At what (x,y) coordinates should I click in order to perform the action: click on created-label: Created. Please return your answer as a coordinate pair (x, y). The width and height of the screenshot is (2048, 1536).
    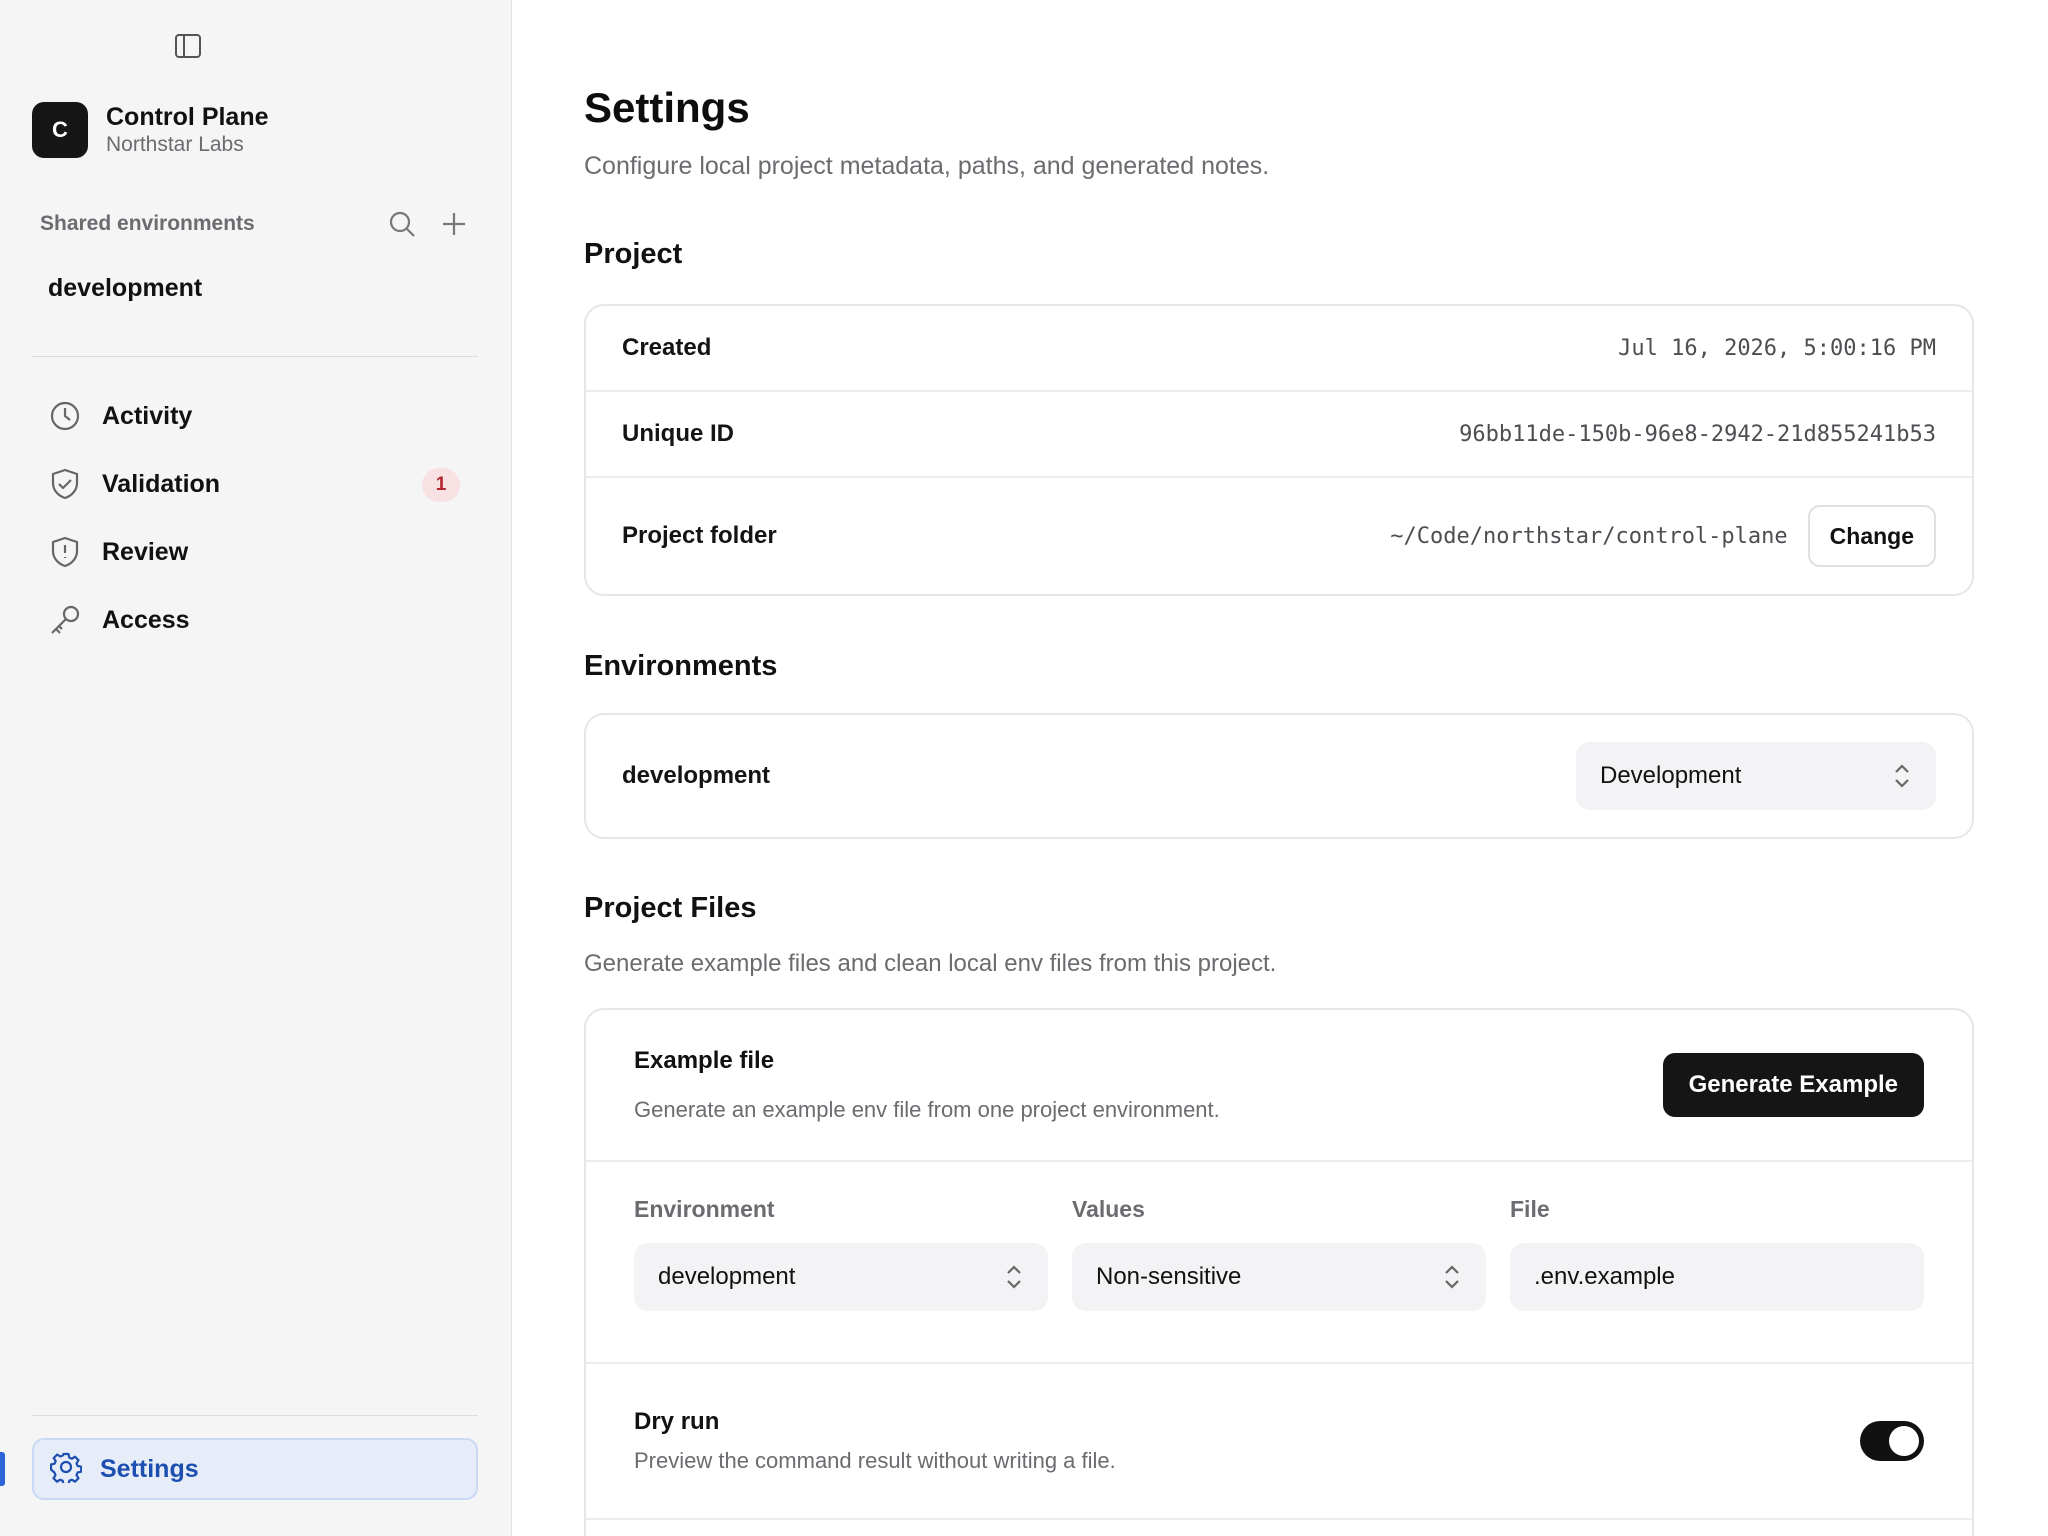
    Looking at the image, I should click on (667, 347).